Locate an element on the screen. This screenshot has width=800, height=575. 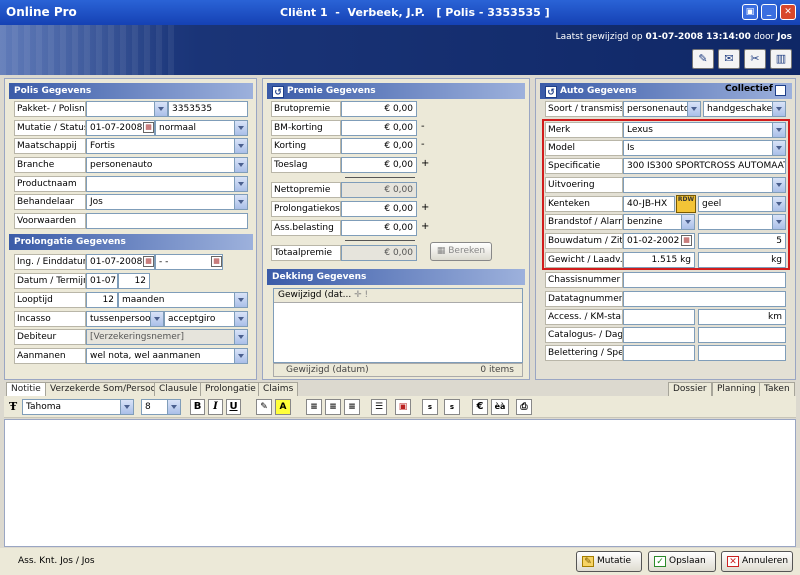
chassis-field is located at coordinates (704, 280).